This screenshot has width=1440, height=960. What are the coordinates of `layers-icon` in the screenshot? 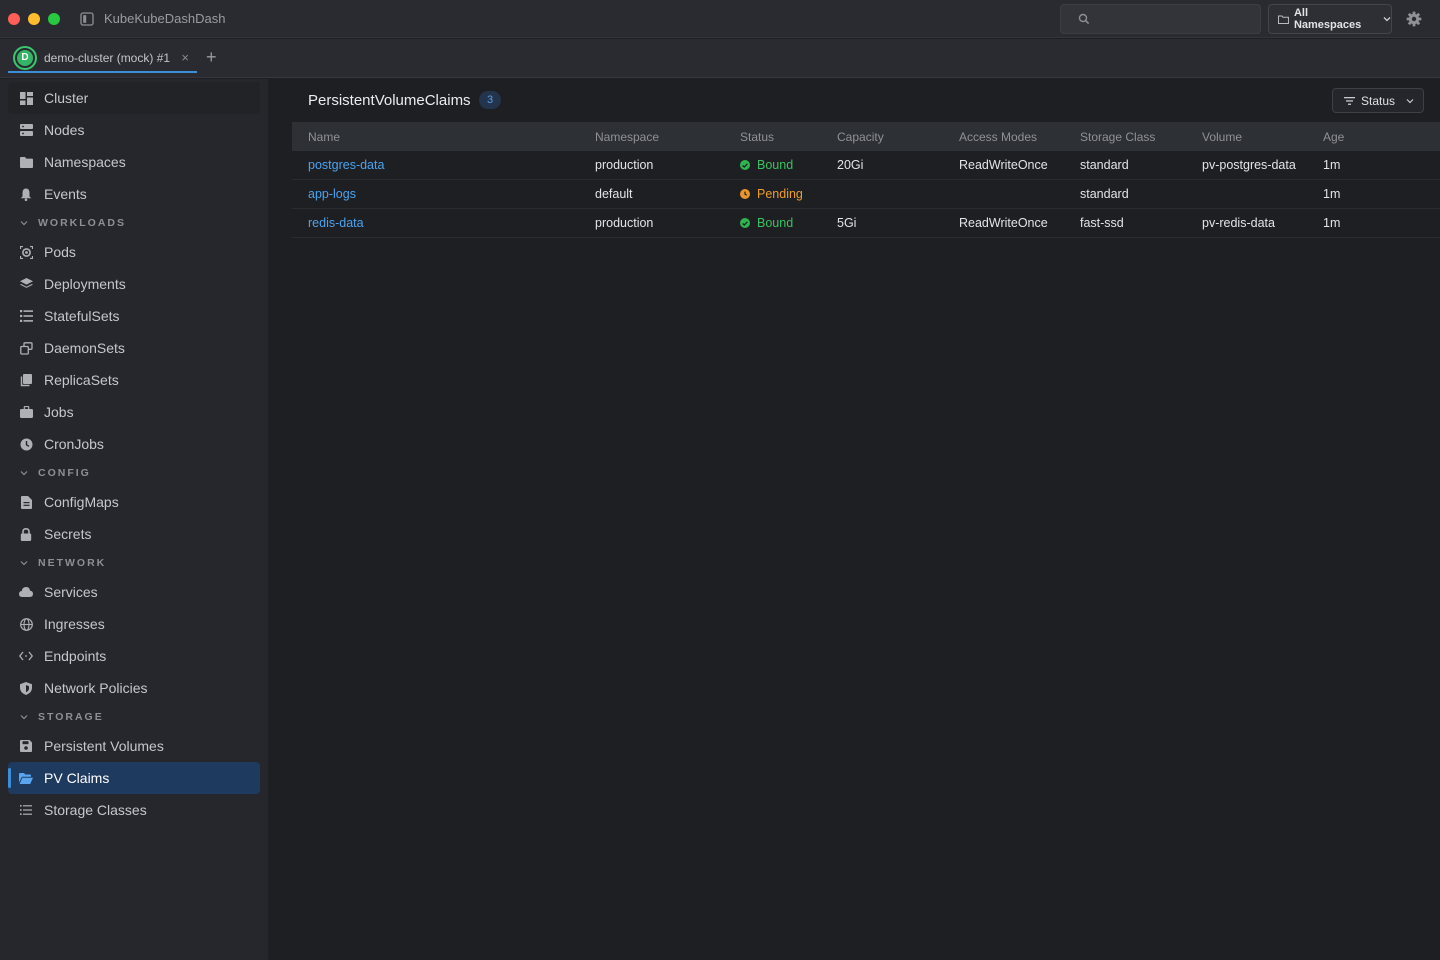 It's located at (26, 284).